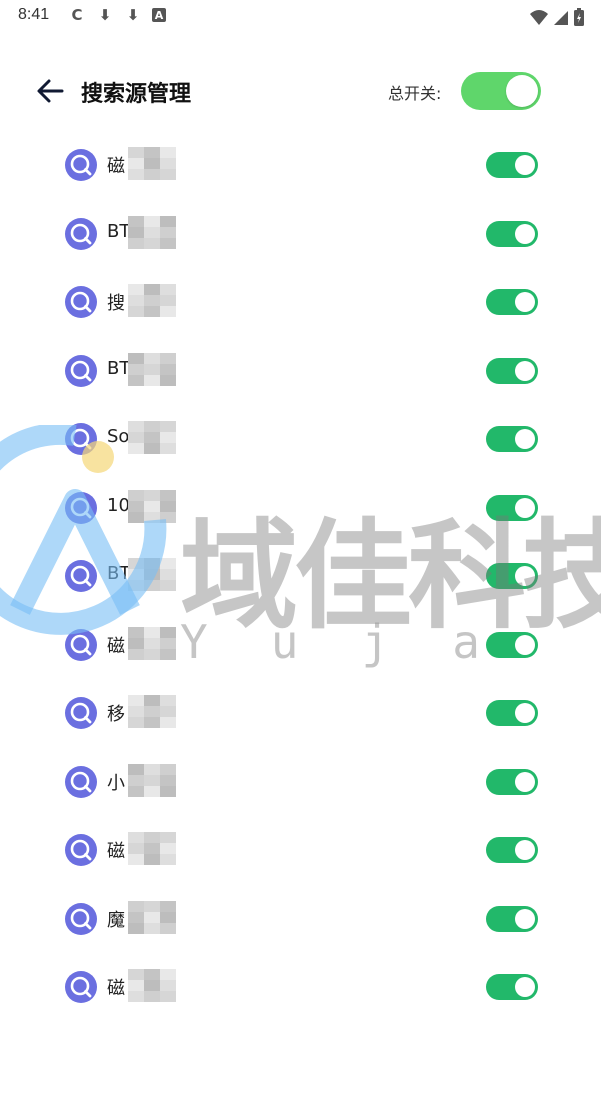  Describe the element at coordinates (116, 783) in the screenshot. I see `source-name: 小` at that location.